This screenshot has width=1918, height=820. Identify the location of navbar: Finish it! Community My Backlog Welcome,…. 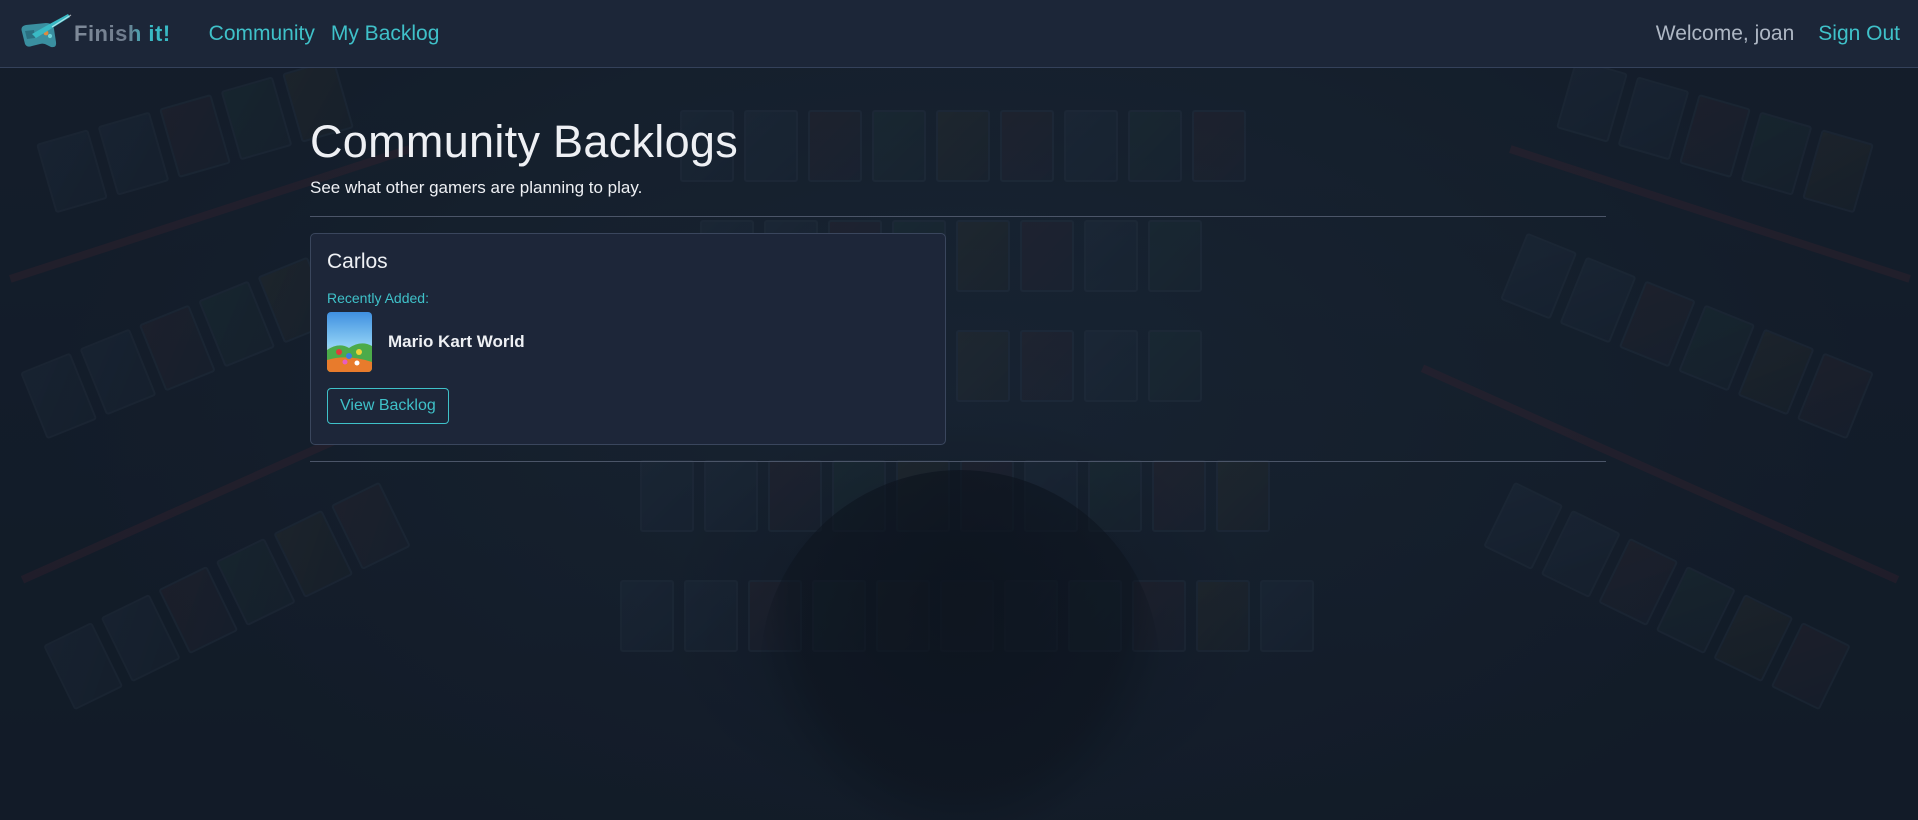
(959, 34).